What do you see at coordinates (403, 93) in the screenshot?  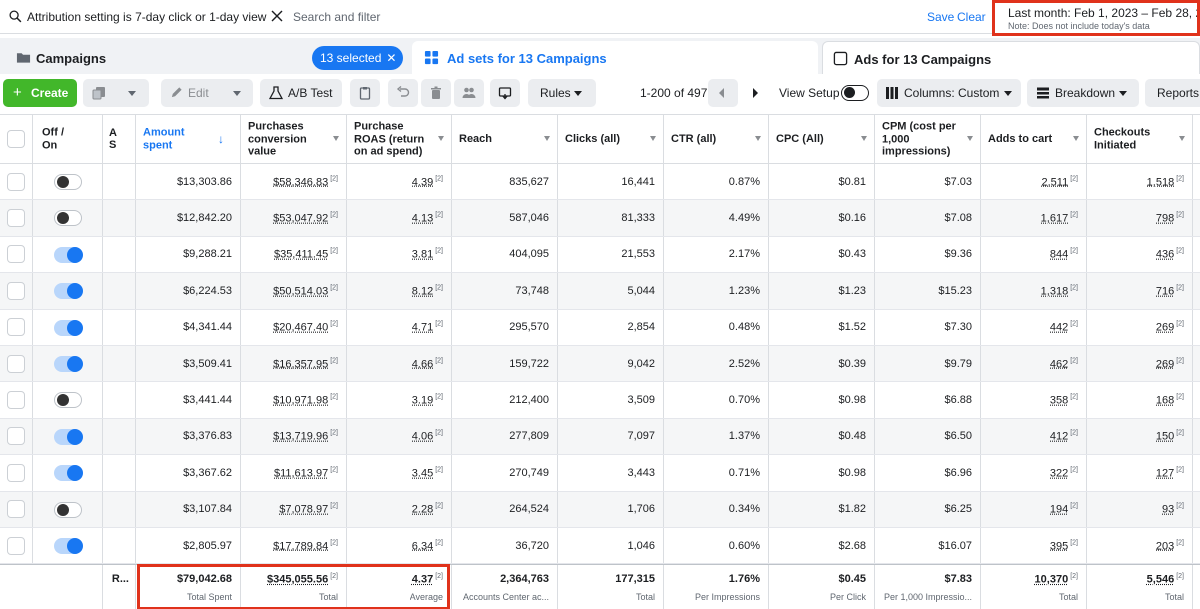 I see `undo-button` at bounding box center [403, 93].